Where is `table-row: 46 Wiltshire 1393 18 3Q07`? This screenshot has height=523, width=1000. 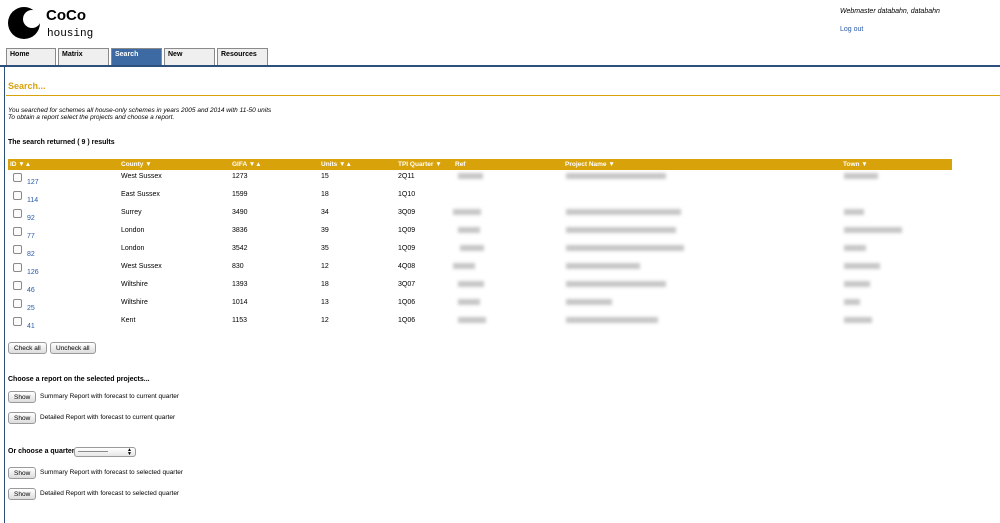
table-row: 46 Wiltshire 1393 18 3Q07 is located at coordinates (480, 287).